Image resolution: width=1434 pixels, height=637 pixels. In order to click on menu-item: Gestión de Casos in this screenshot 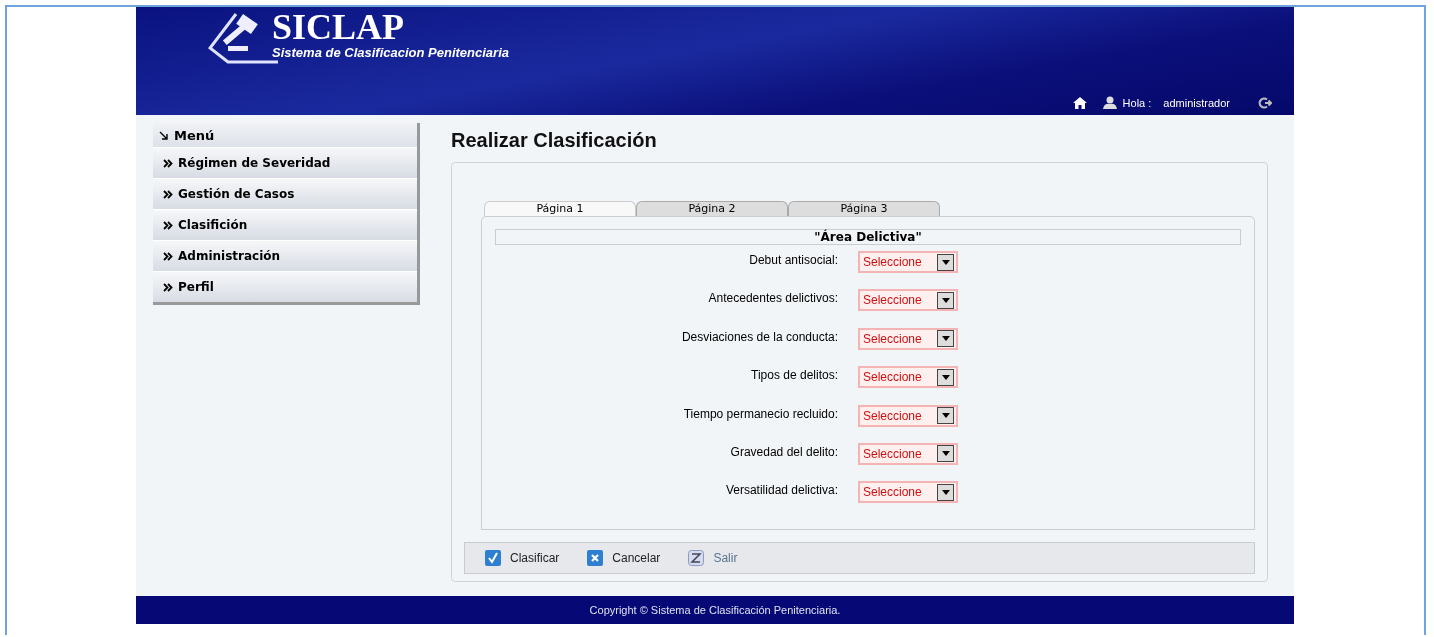, I will do `click(285, 193)`.